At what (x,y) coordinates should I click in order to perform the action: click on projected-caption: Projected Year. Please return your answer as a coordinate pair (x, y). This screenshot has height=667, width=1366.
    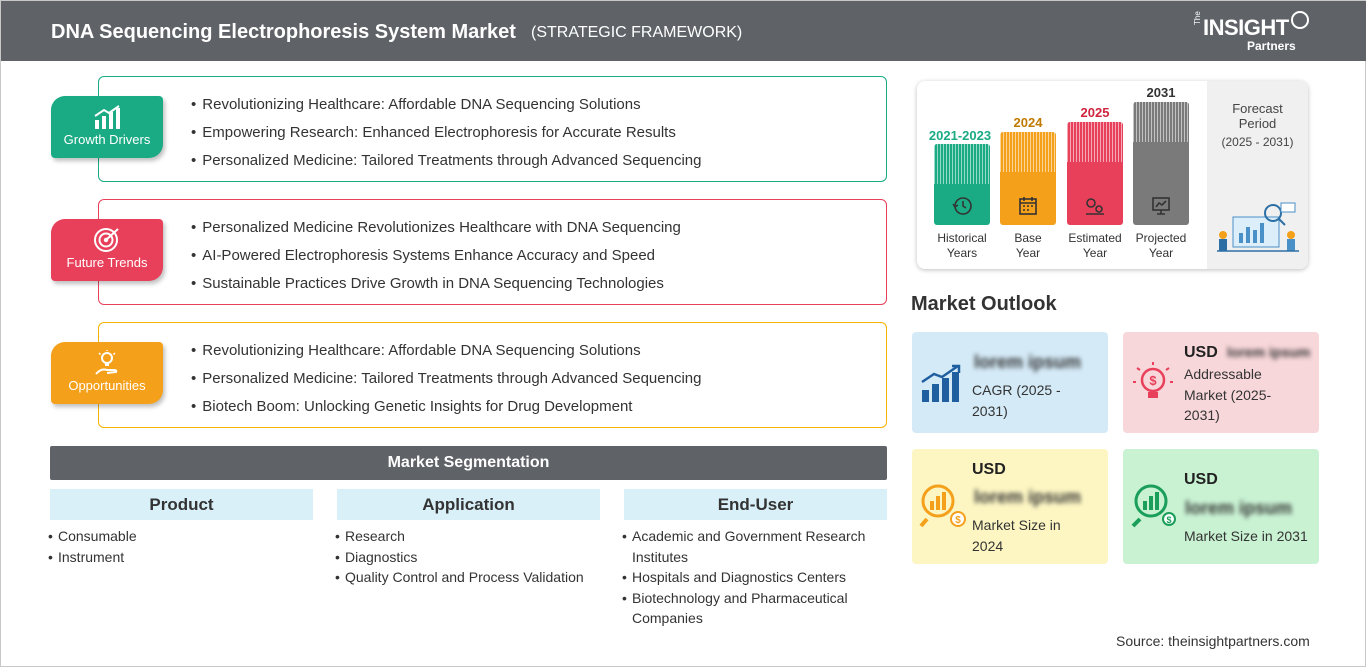
    Looking at the image, I should click on (1161, 246).